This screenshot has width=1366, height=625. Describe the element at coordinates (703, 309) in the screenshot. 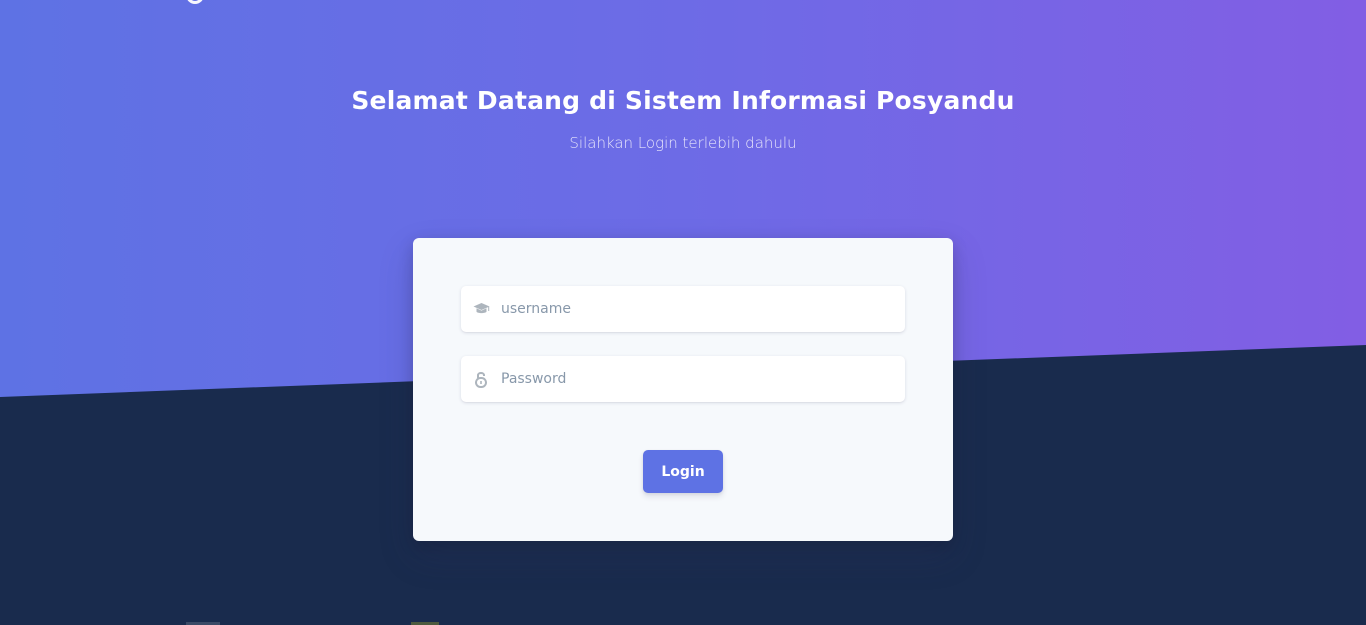

I see `username-input` at that location.